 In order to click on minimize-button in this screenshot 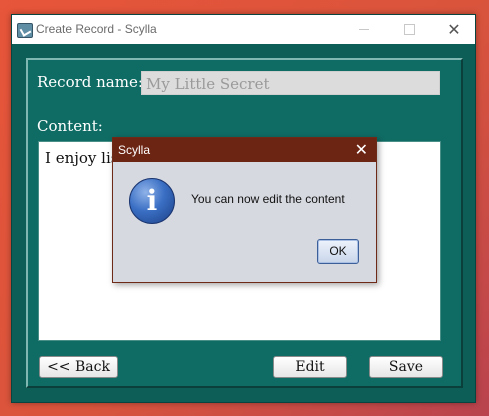, I will do `click(364, 29)`.